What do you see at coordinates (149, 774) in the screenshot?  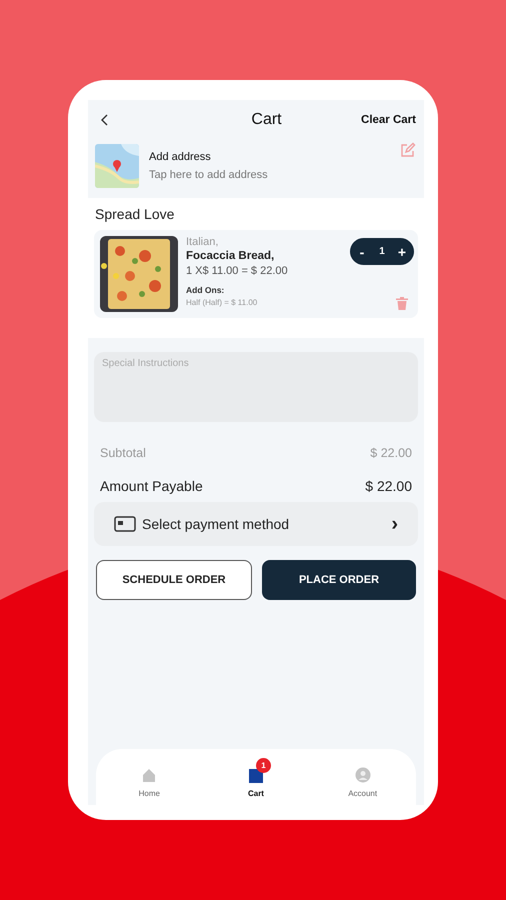 I see `home-icon` at bounding box center [149, 774].